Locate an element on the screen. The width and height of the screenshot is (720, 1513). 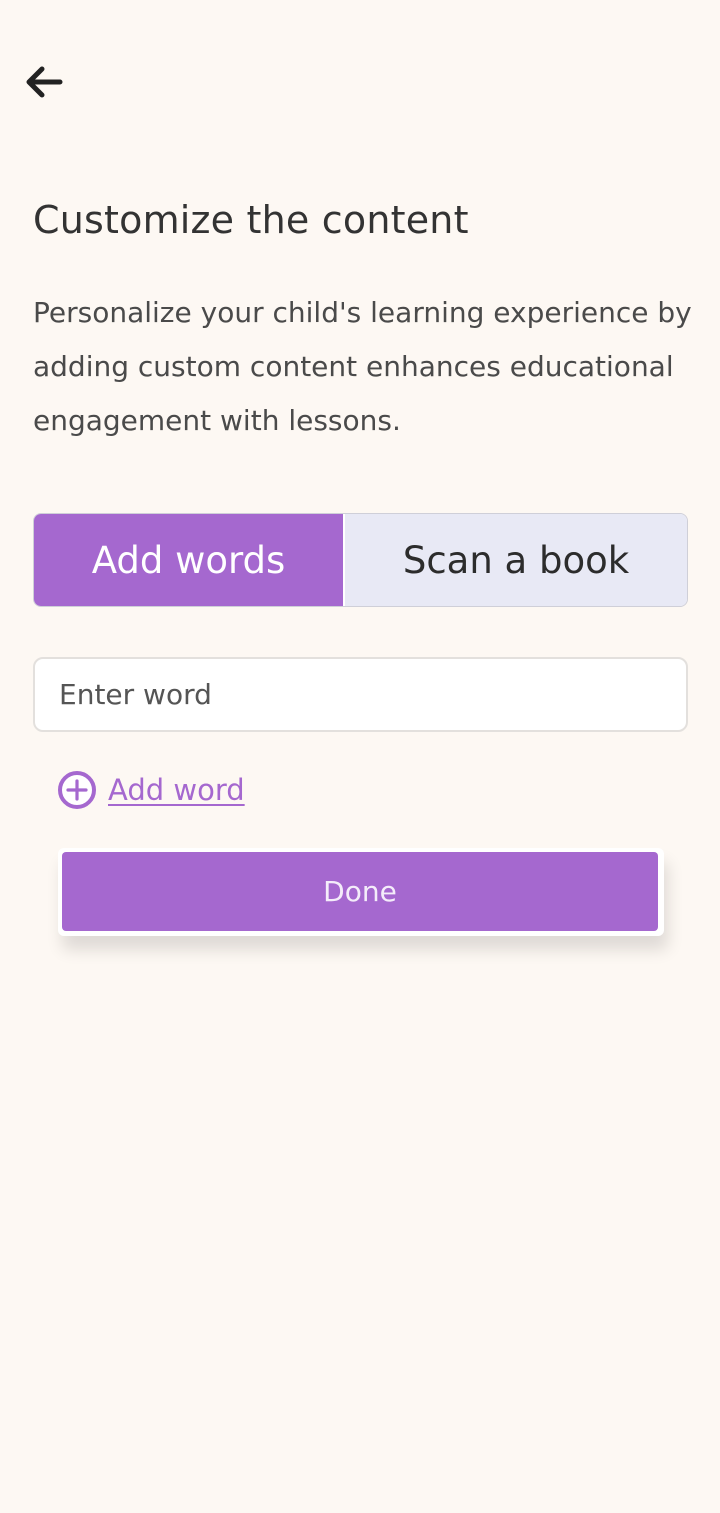
tab-add-words: Add words is located at coordinates (188, 560).